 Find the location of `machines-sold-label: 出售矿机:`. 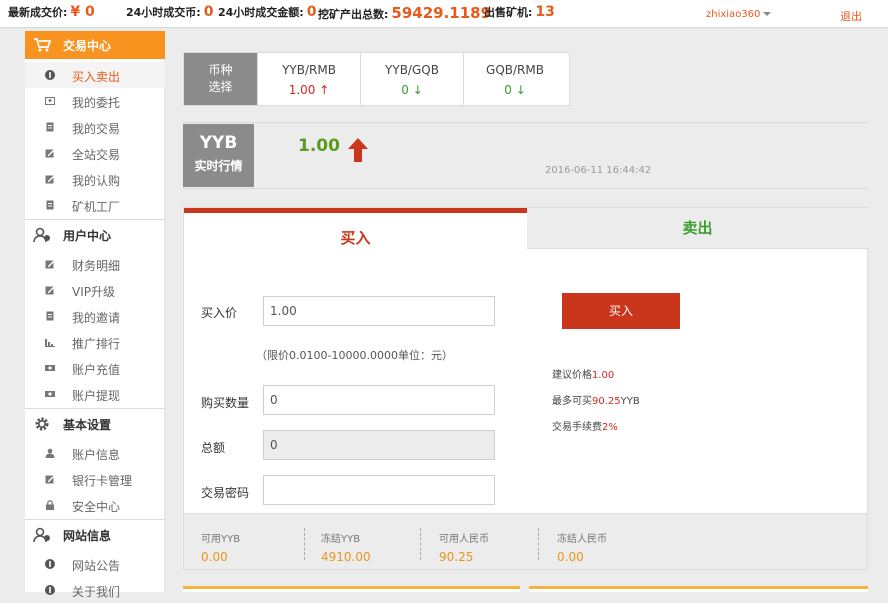

machines-sold-label: 出售矿机: is located at coordinates (508, 12).